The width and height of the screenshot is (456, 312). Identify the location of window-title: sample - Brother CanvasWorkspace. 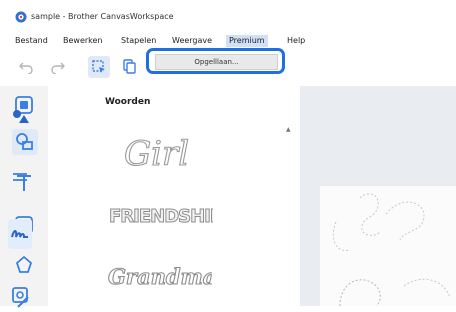
(102, 16).